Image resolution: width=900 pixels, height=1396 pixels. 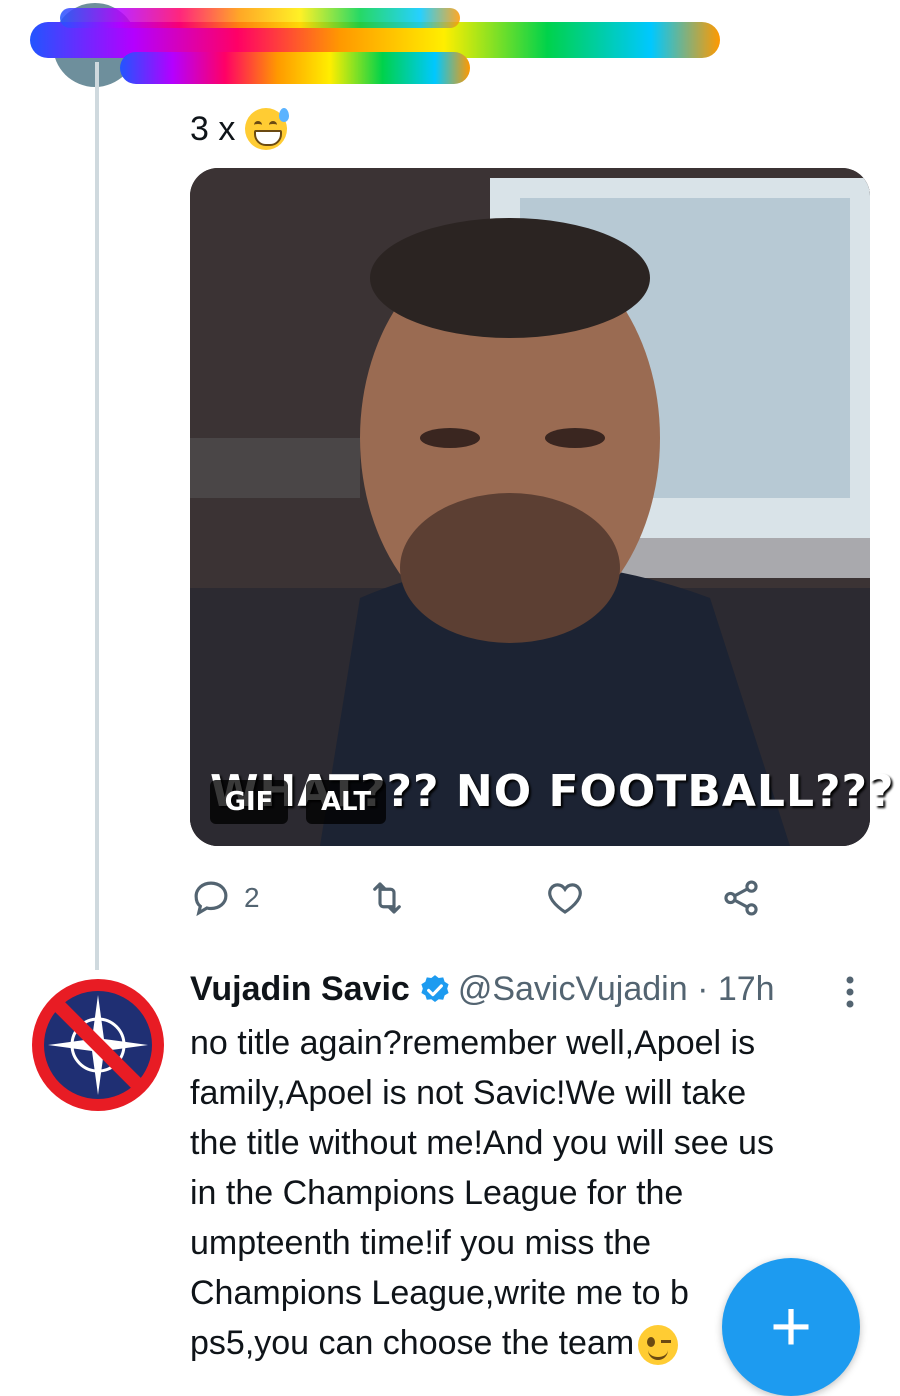 I want to click on compose-tweet-button: +, so click(x=791, y=1327).